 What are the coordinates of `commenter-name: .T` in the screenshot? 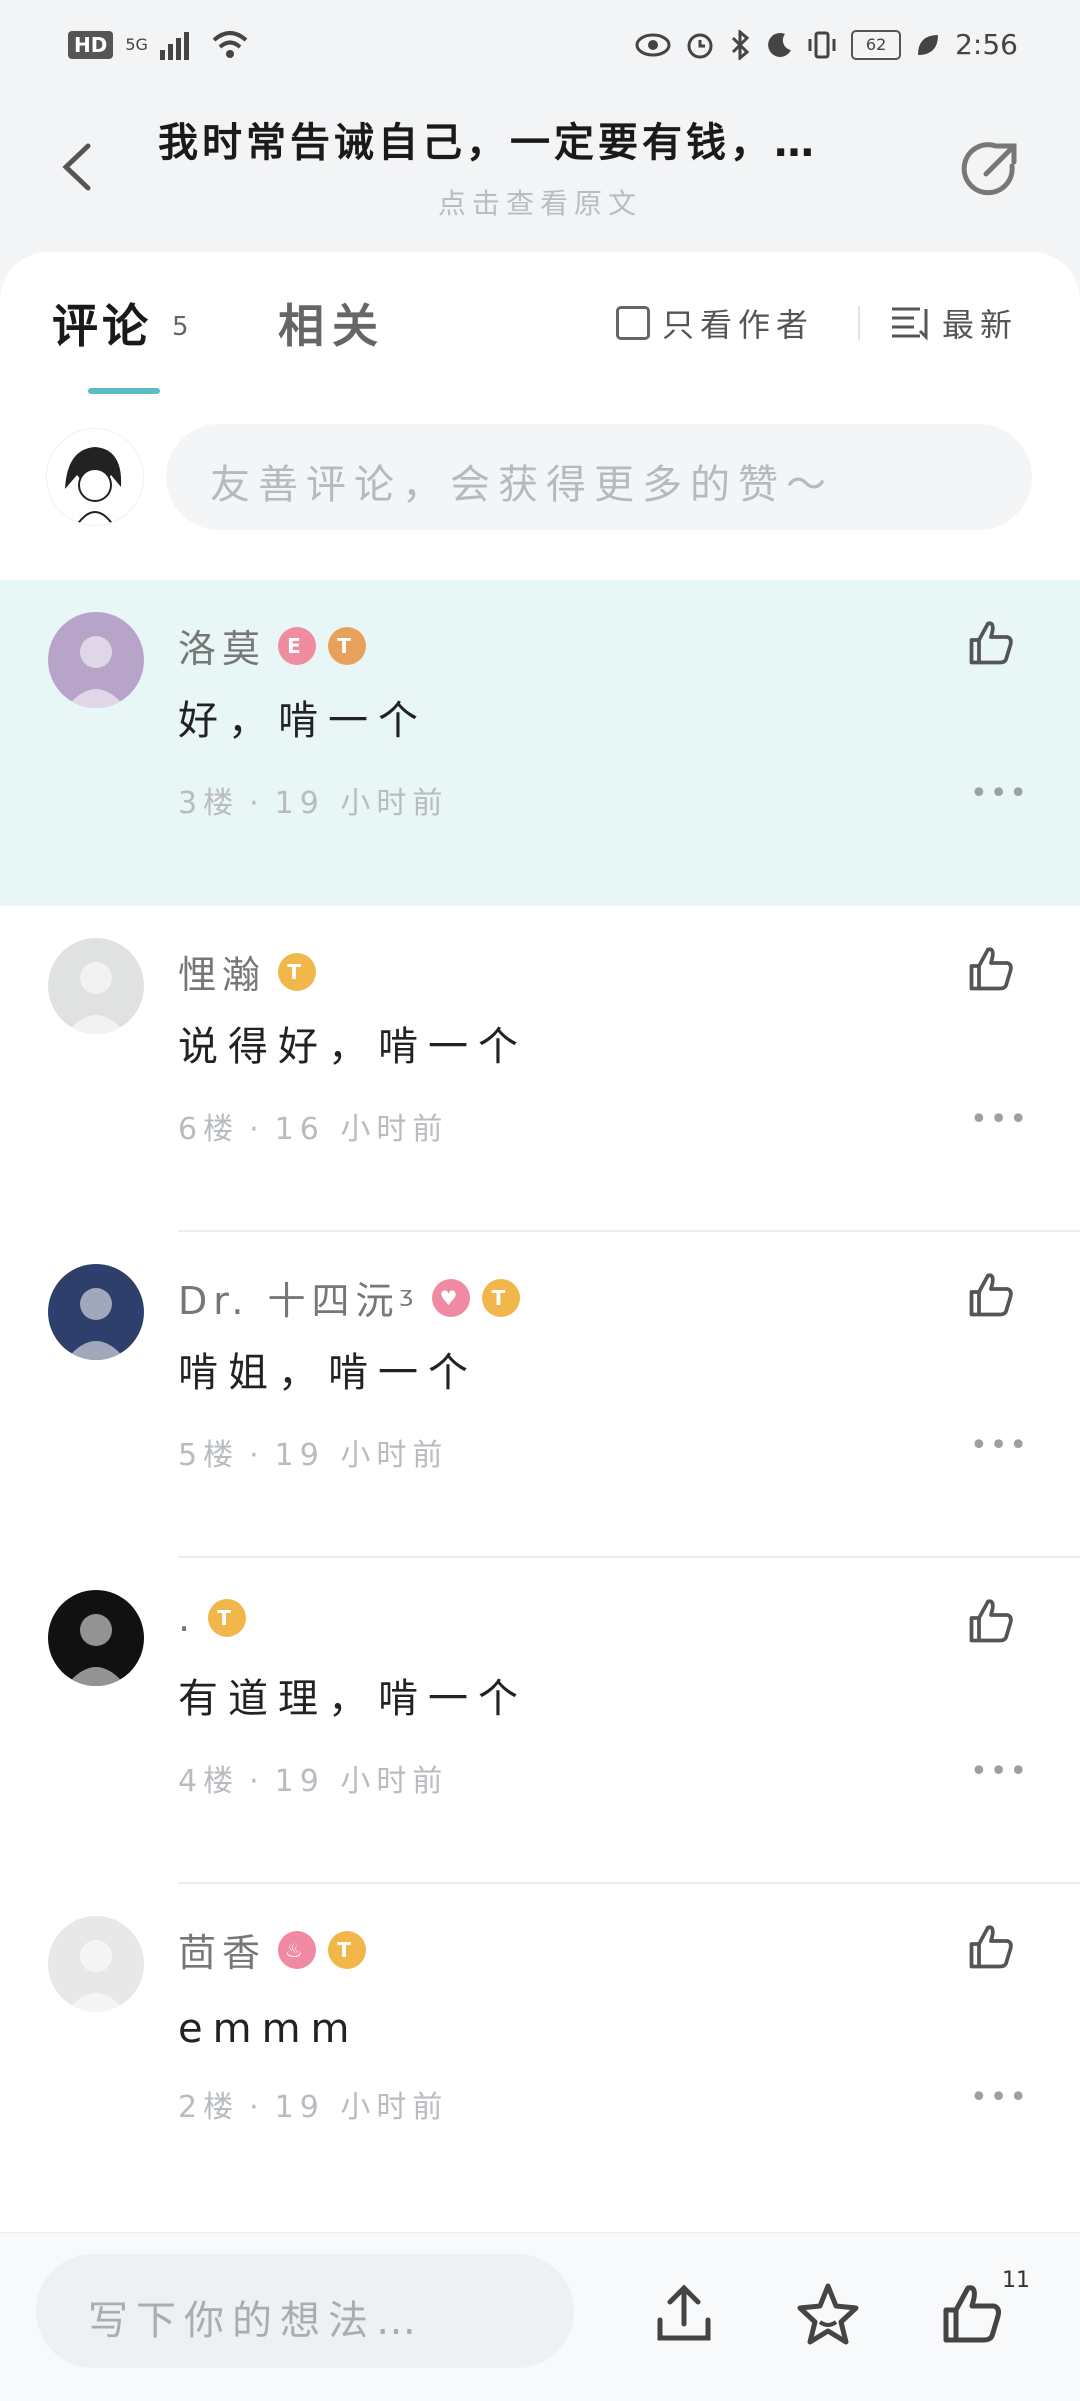 It's located at (212, 1618).